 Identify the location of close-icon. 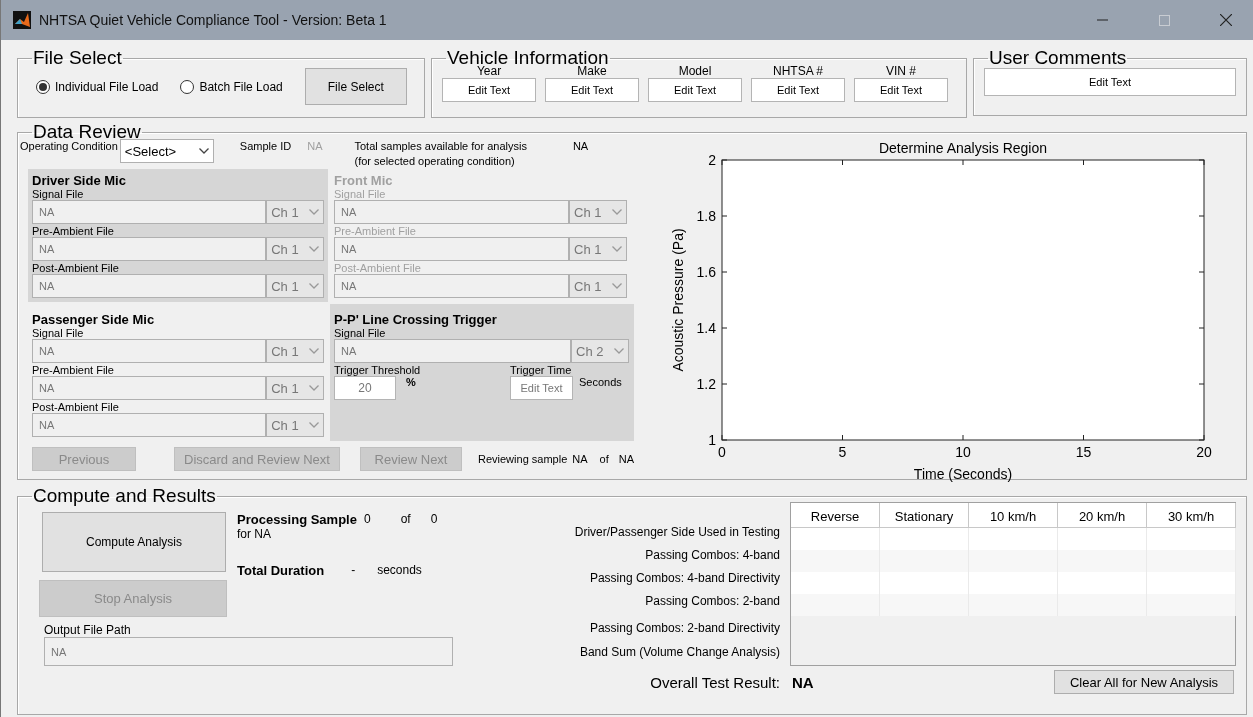
(1226, 20).